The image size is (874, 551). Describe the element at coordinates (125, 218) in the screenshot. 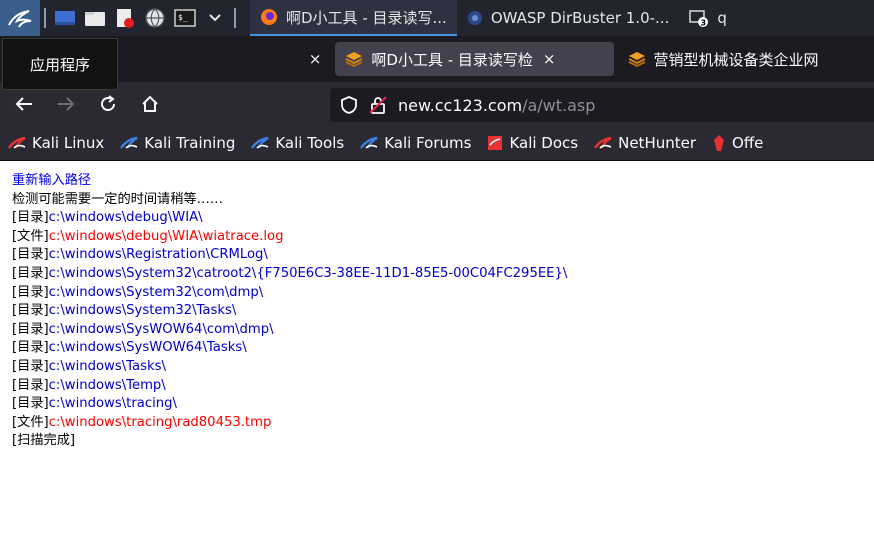

I see `directory-path: c:\windows\debug\WIA\` at that location.